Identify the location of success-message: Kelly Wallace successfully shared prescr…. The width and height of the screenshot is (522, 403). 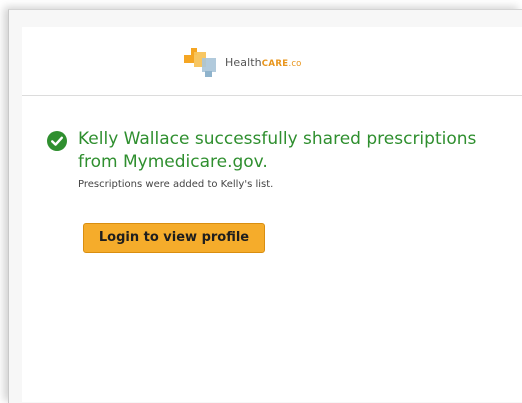
(277, 150).